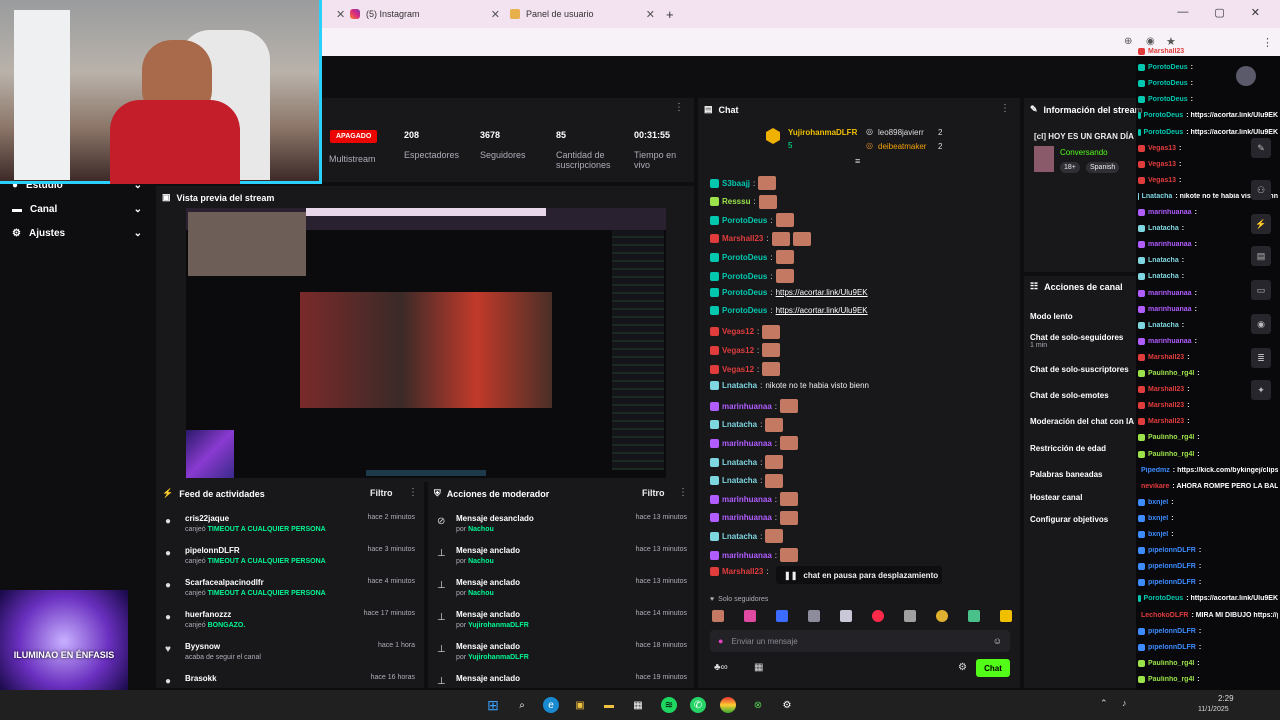 The height and width of the screenshot is (720, 1280). What do you see at coordinates (1261, 390) in the screenshot?
I see `wrench-icon: ✦` at bounding box center [1261, 390].